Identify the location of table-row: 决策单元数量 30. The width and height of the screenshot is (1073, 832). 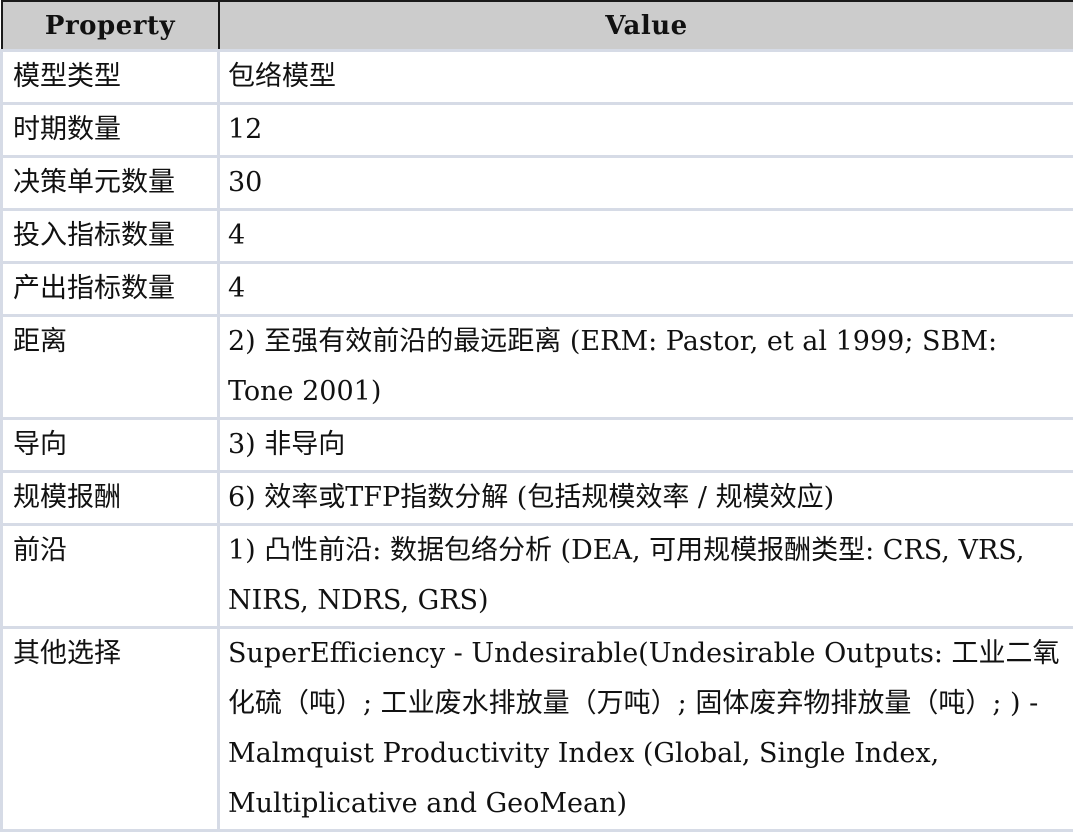
(537, 183).